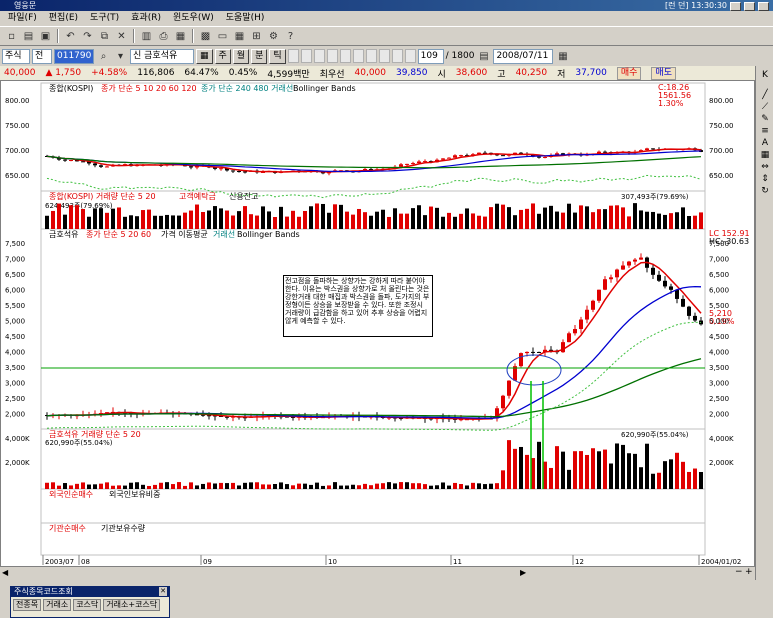 This screenshot has height=618, width=773. I want to click on time-tick-label: 2003/07, so click(59, 562).